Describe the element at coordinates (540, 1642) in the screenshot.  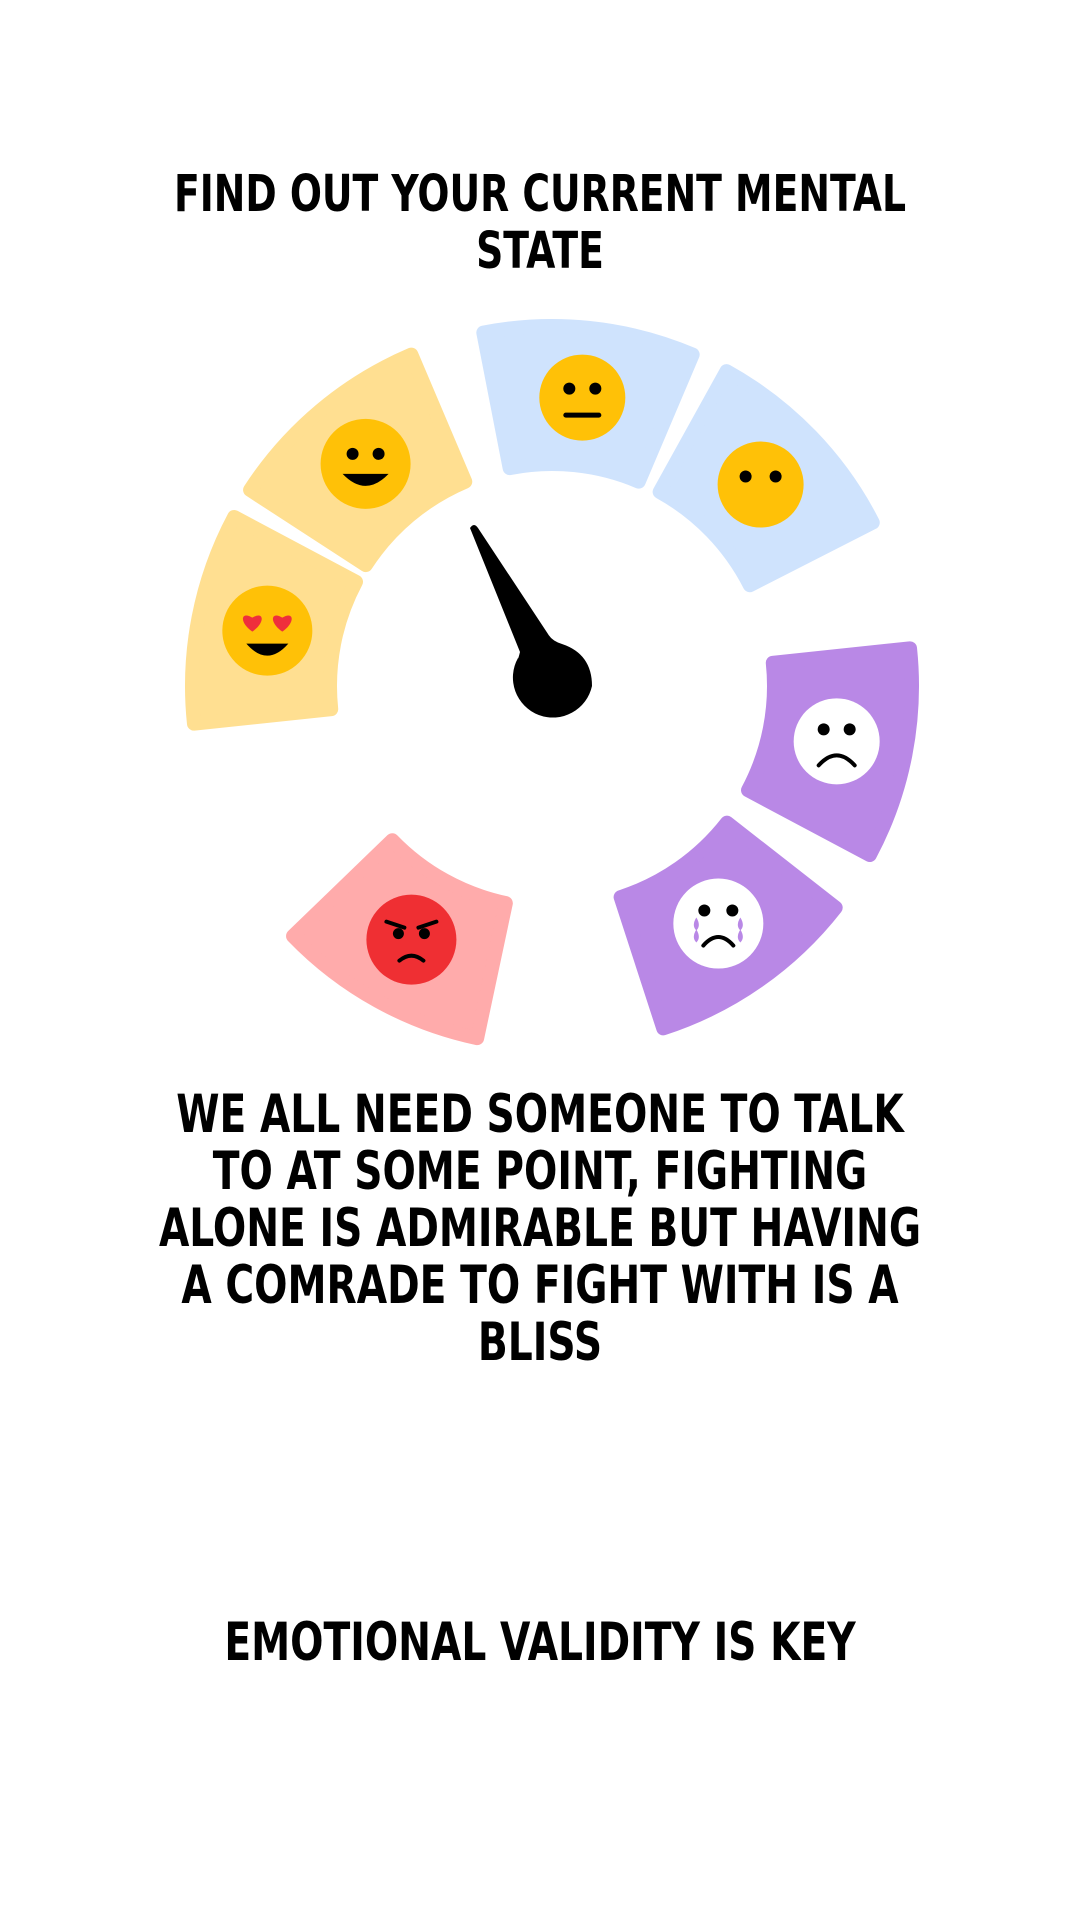
I see `tagline: EMOTIONAL VALIDITY IS KEY` at that location.